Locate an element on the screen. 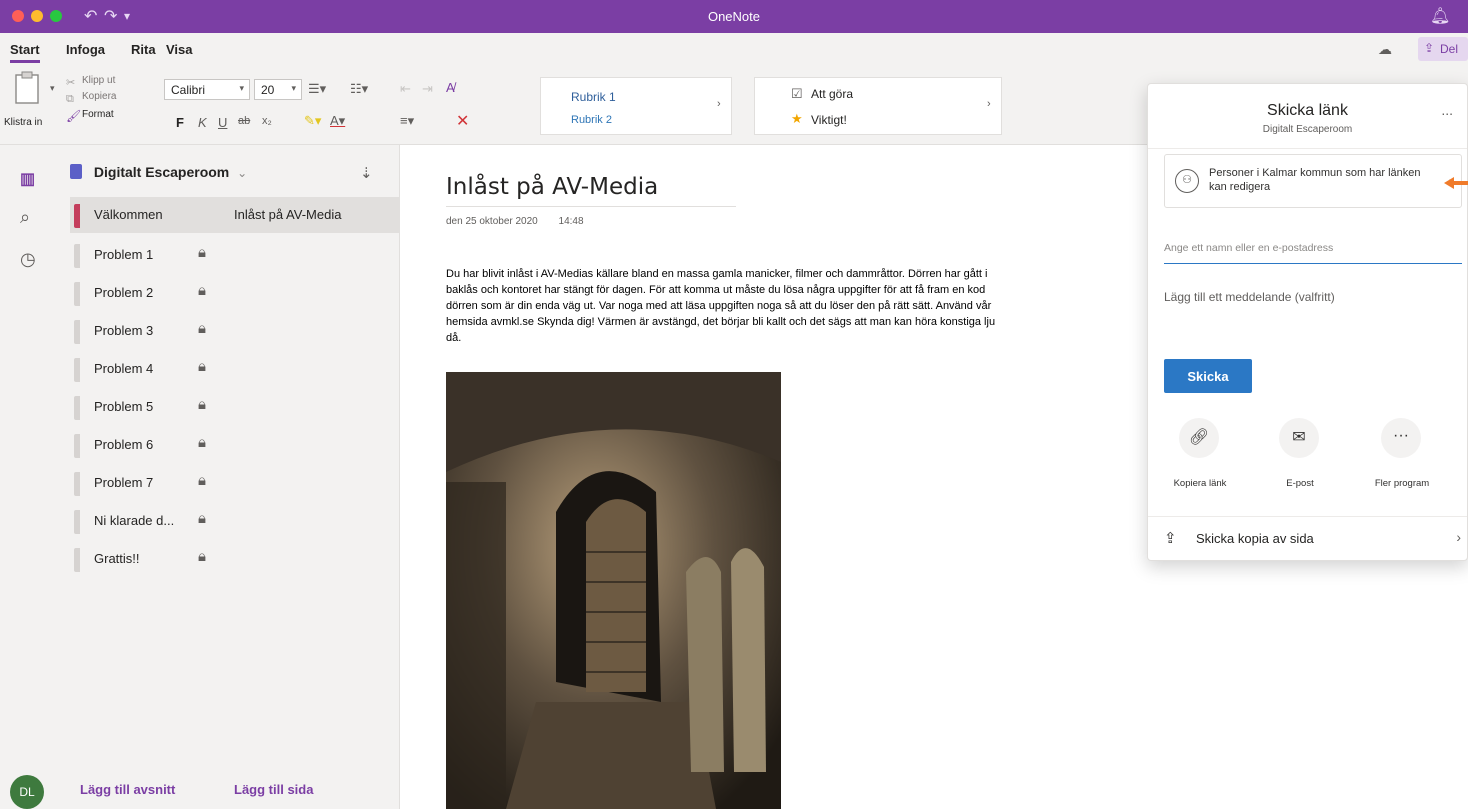 Image resolution: width=1468 pixels, height=809 pixels. send-copy-label: Skicka kopia av sida is located at coordinates (1255, 538).